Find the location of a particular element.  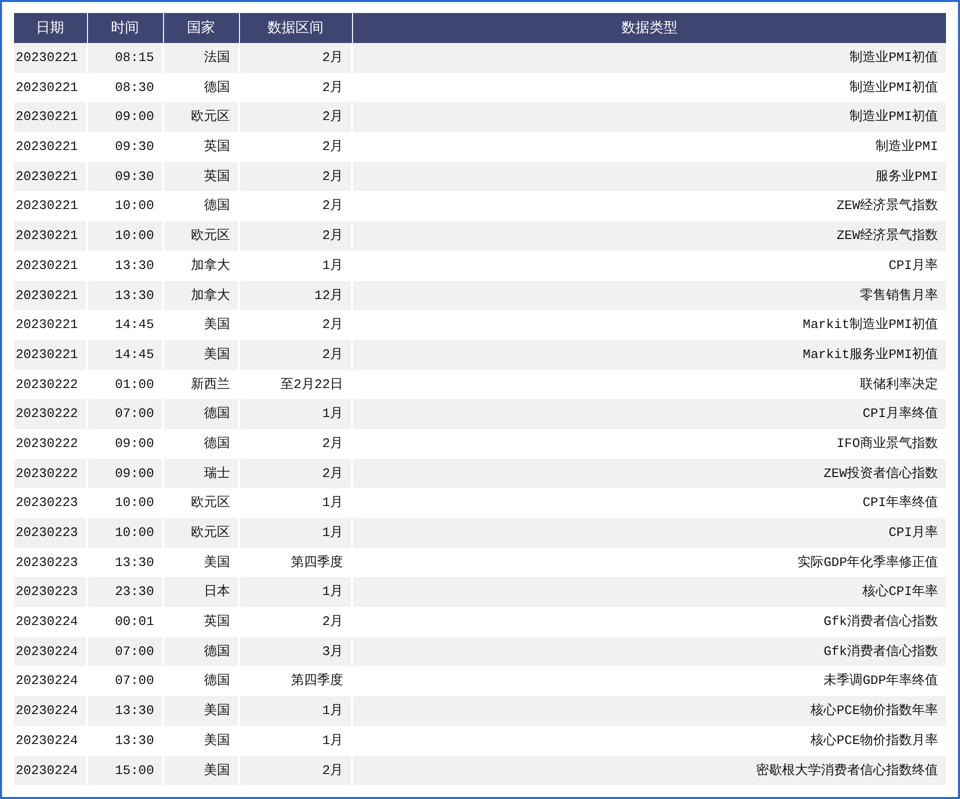

type-cell-text: CPI年率终值 is located at coordinates (900, 503).